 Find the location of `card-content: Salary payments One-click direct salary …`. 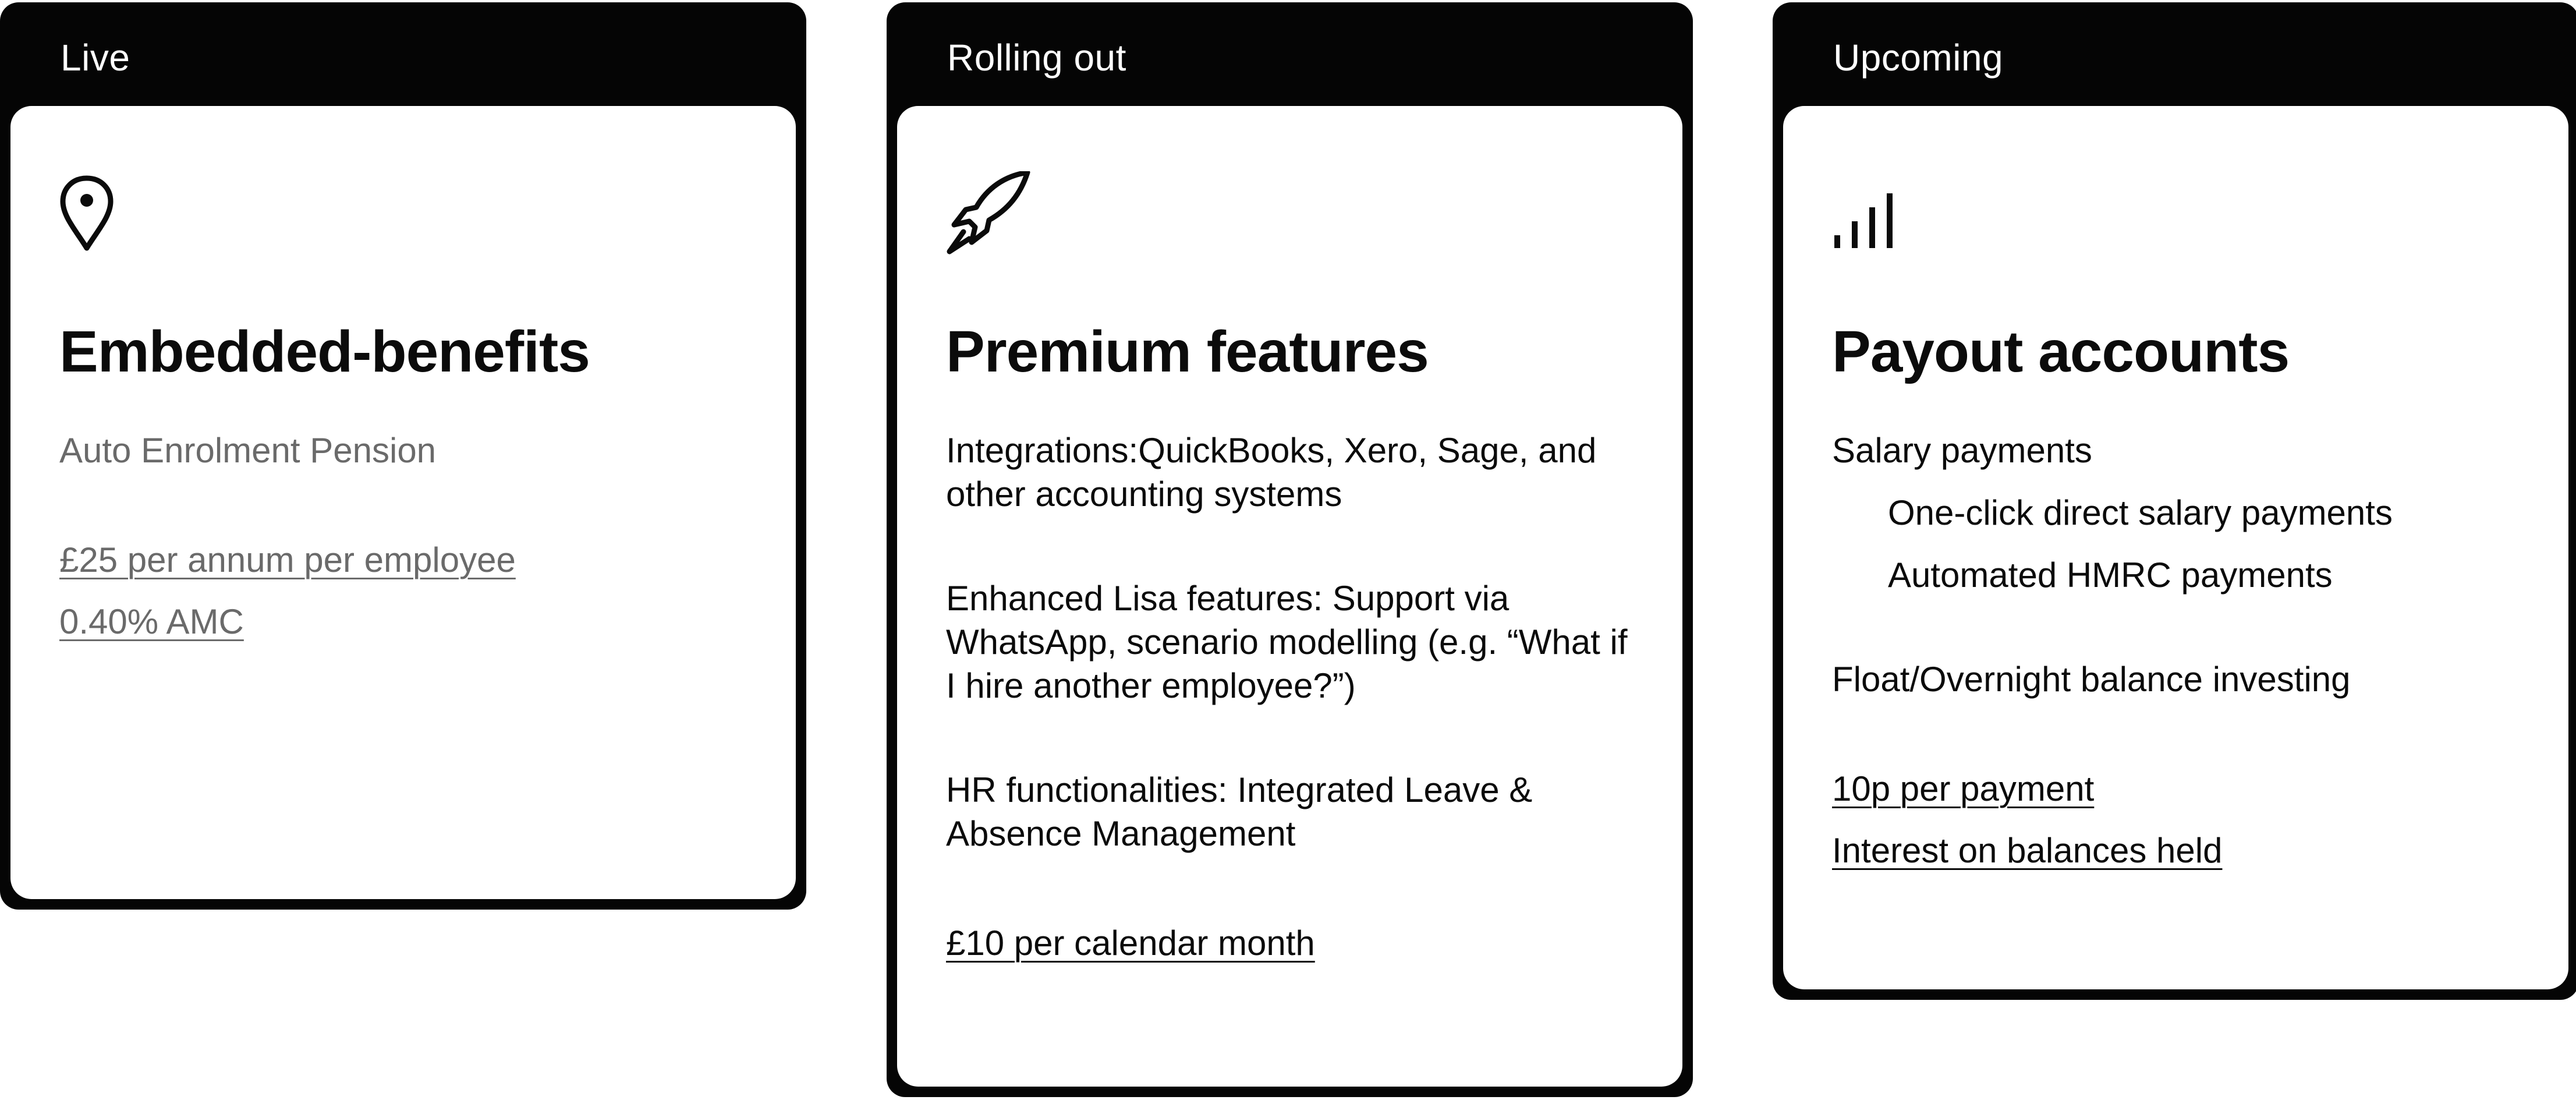

card-content: Salary payments One-click direct salary … is located at coordinates (2179, 655).